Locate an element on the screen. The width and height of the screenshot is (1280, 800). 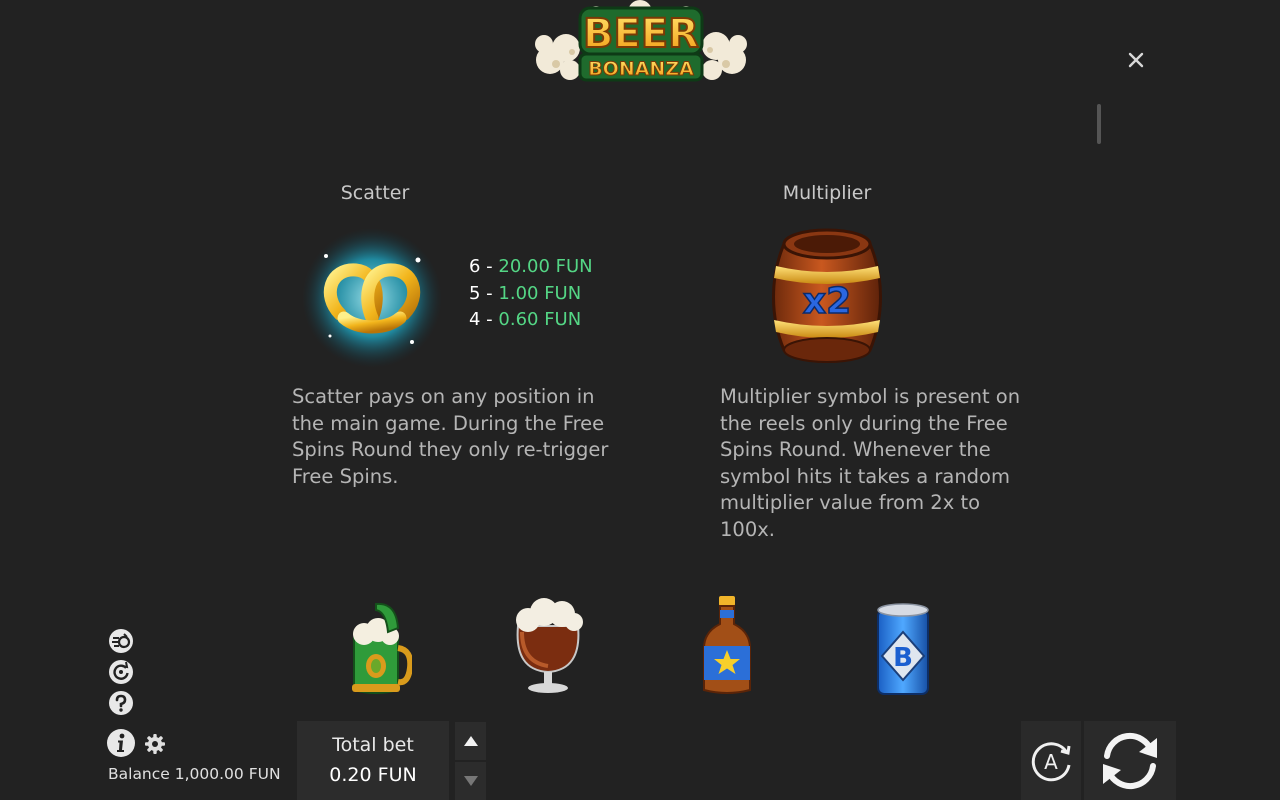
autoplay-settings-button is located at coordinates (121, 672).